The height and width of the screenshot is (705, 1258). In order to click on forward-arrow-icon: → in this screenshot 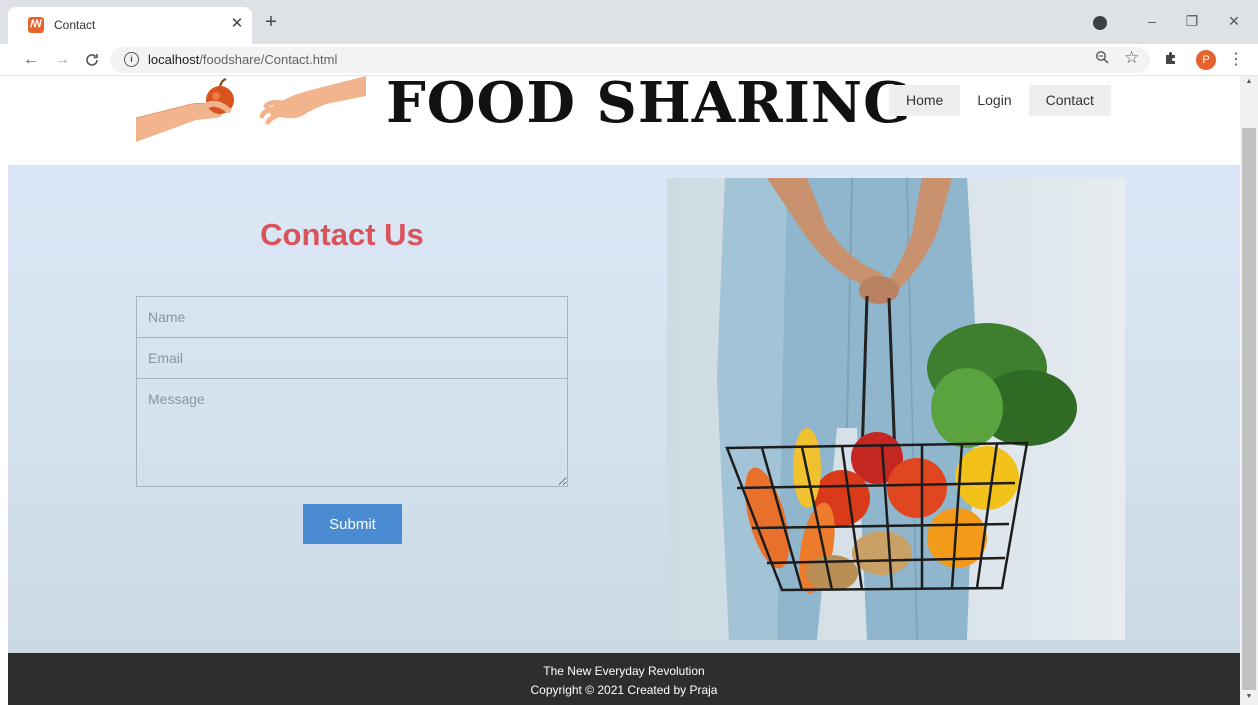, I will do `click(62, 60)`.